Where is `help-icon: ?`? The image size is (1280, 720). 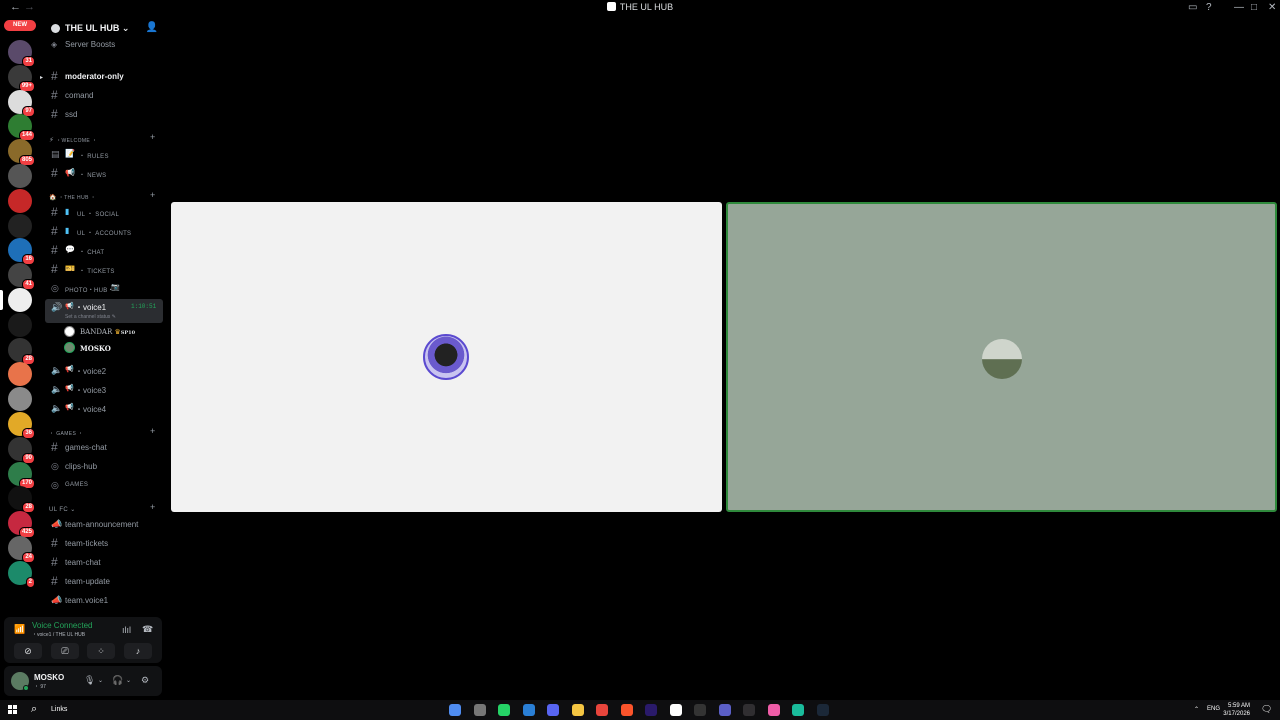
help-icon: ? is located at coordinates (1209, 7).